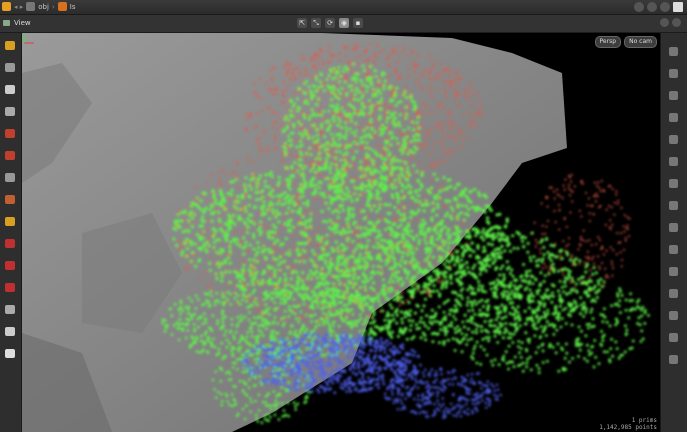 This screenshot has width=687, height=432. Describe the element at coordinates (652, 7) in the screenshot. I see `cloud-icon` at that location.